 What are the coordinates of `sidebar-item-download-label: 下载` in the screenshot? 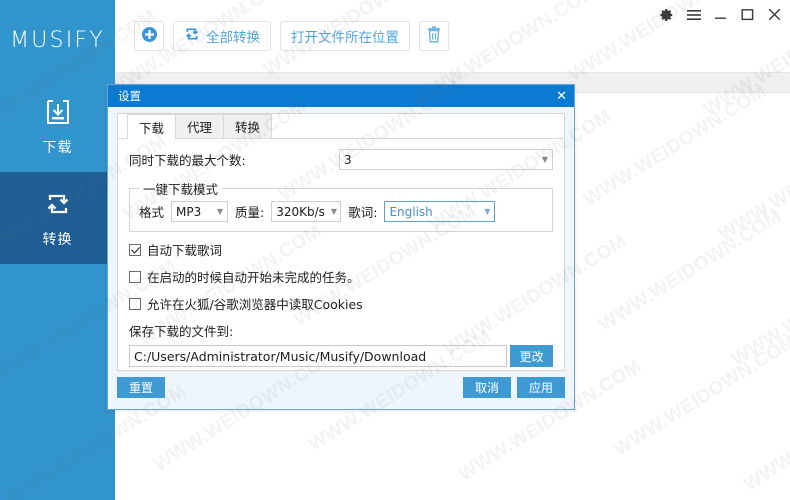 It's located at (57, 148).